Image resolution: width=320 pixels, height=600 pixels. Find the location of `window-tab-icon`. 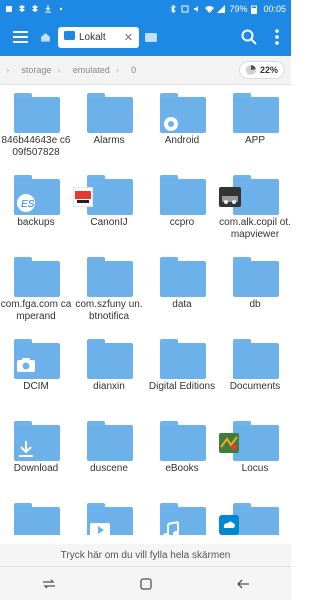

window-tab-icon is located at coordinates (152, 37).